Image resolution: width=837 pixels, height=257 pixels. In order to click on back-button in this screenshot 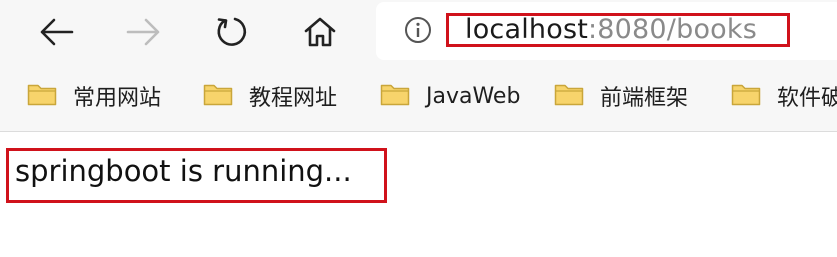, I will do `click(56, 32)`.